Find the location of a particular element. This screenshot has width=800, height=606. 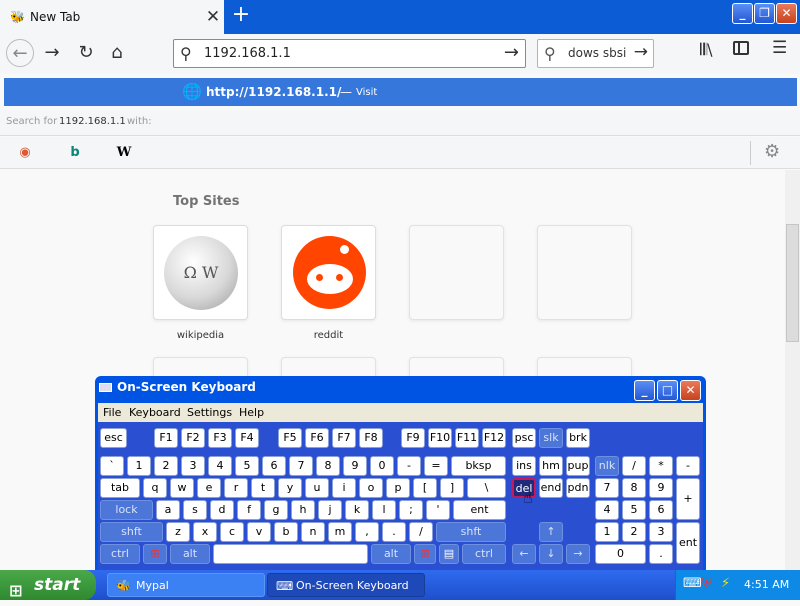

key-d: d is located at coordinates (222, 510).